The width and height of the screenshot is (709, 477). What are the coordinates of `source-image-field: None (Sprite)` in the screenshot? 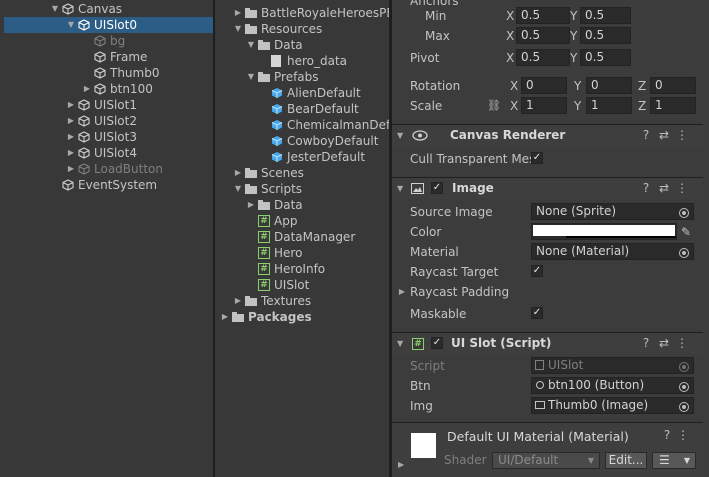 It's located at (612, 211).